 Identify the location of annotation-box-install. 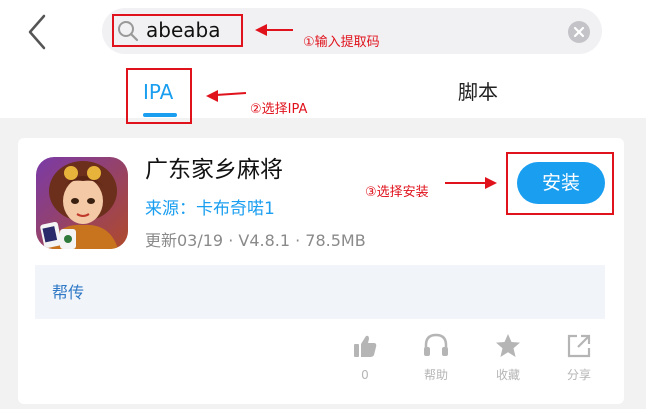
(560, 183).